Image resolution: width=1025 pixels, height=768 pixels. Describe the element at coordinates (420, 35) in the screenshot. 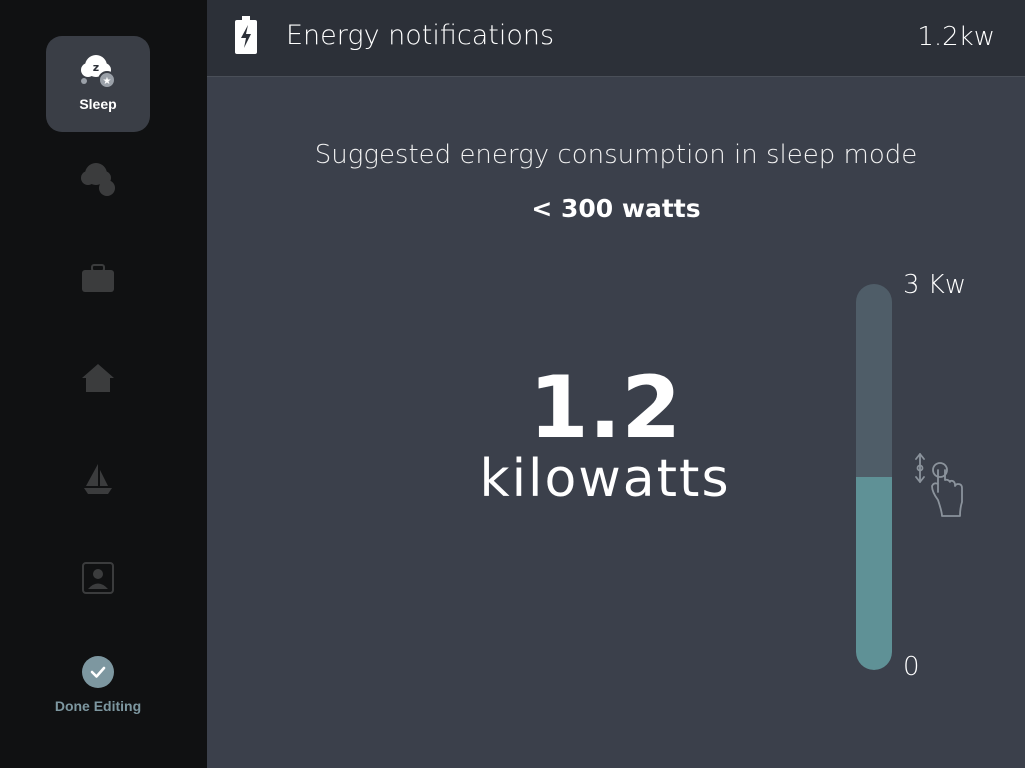

I see `header-title: Energy notifications` at that location.